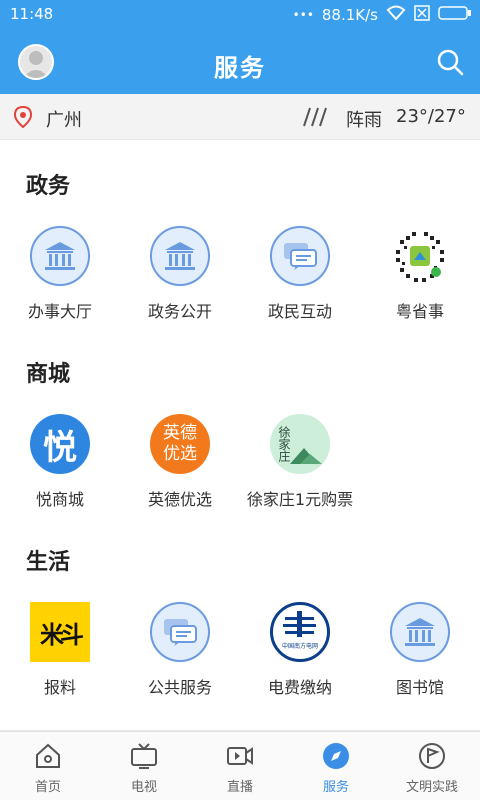  I want to click on tab-label: 服务, so click(335, 787).